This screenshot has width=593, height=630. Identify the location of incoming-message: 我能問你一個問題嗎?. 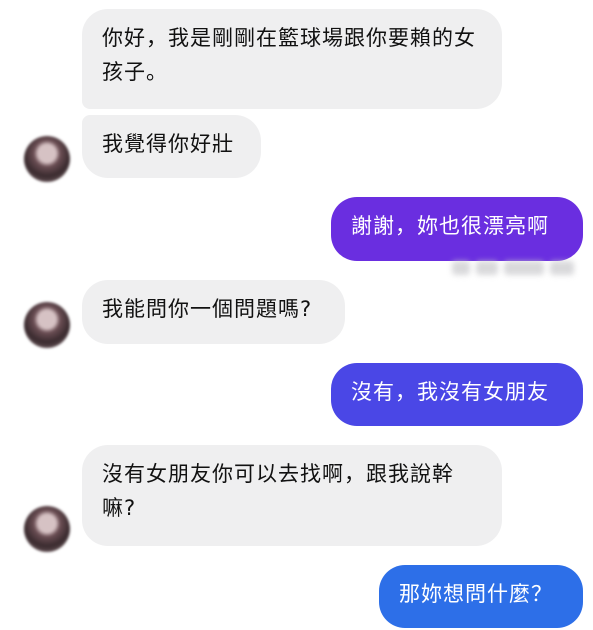
(213, 312).